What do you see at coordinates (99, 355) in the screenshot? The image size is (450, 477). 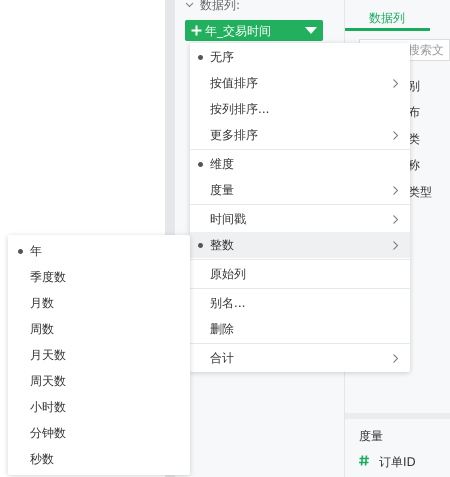 I see `menu-item: 月天数` at bounding box center [99, 355].